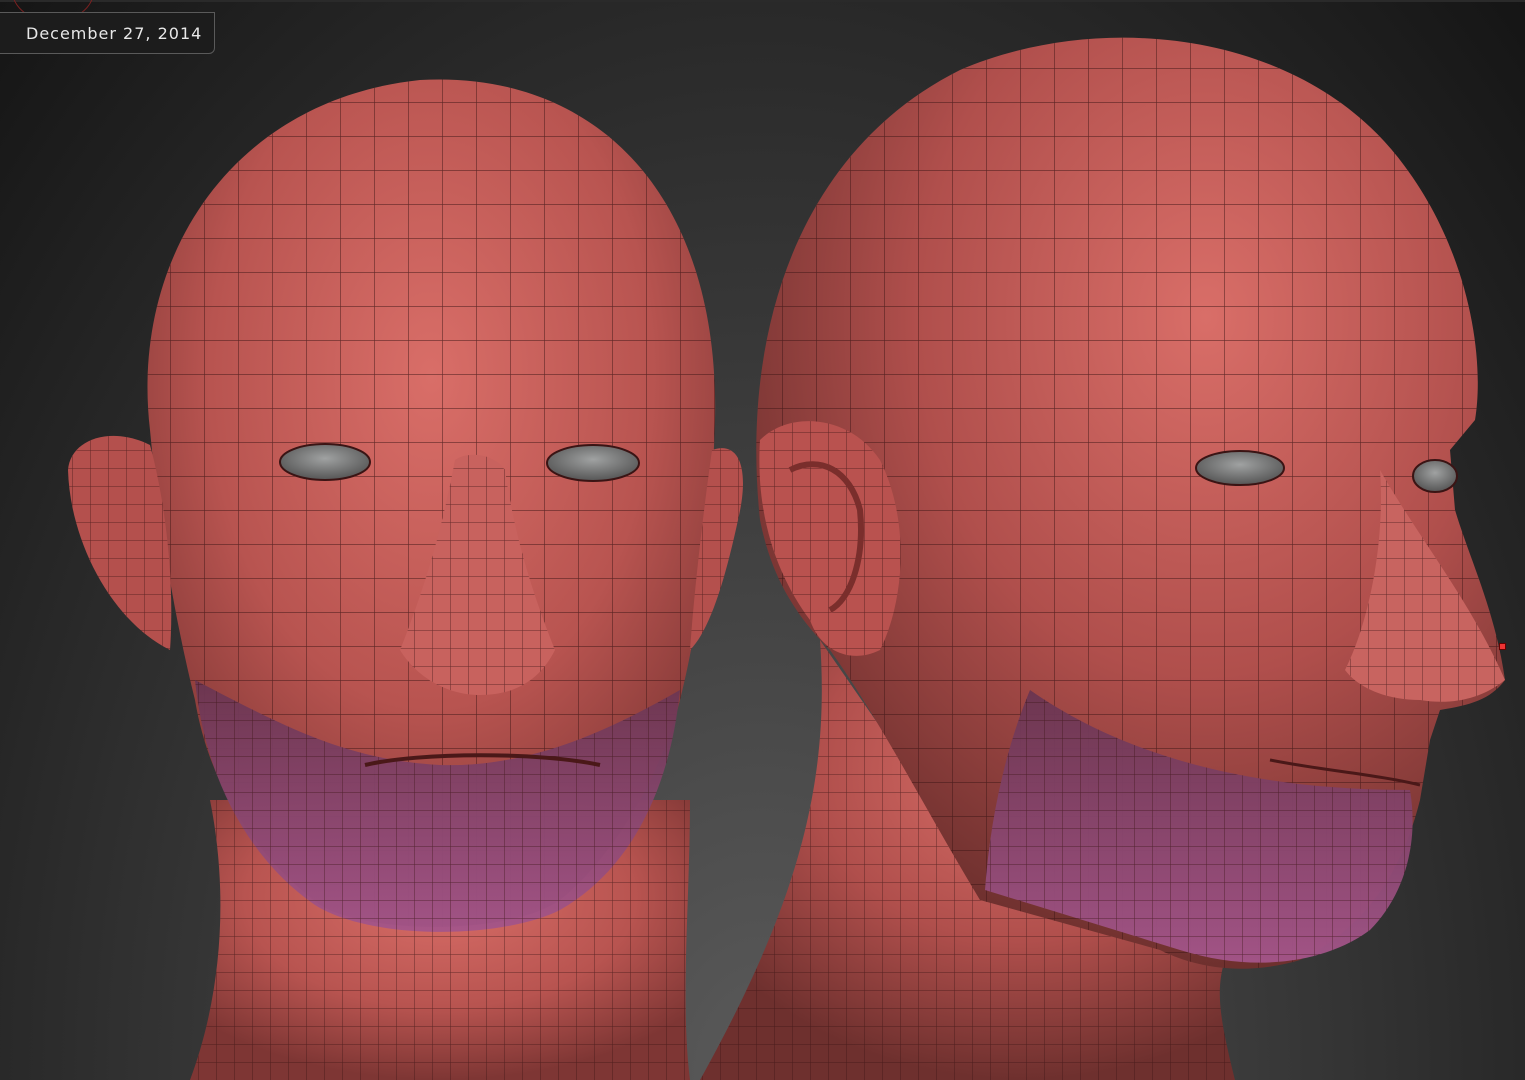 The width and height of the screenshot is (1525, 1080). What do you see at coordinates (114, 33) in the screenshot?
I see `date-text: December 27, 2014` at bounding box center [114, 33].